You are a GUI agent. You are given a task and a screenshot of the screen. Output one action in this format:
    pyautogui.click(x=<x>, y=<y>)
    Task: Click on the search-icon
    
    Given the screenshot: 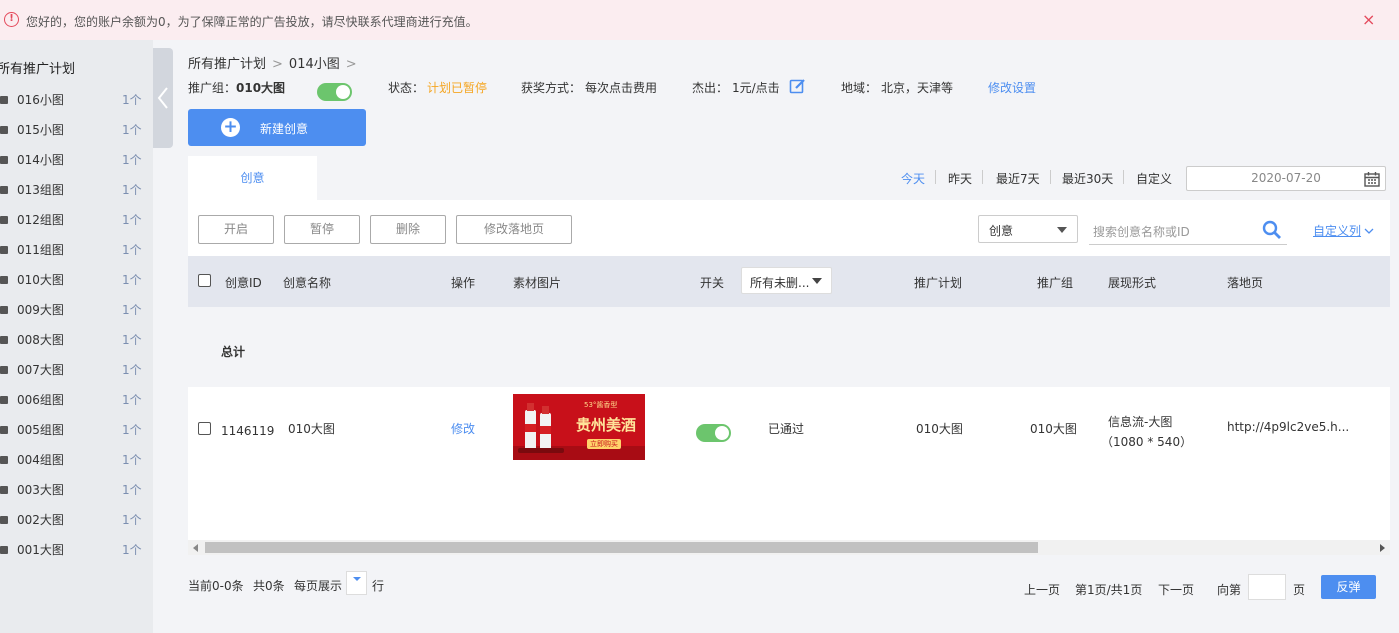 What is the action you would take?
    pyautogui.click(x=1272, y=230)
    